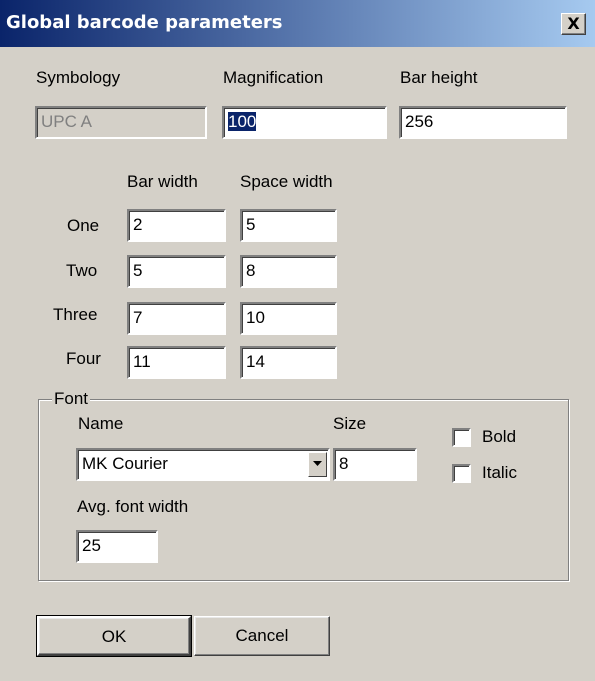 Image resolution: width=595 pixels, height=681 pixels. What do you see at coordinates (273, 77) in the screenshot?
I see `magnification-label: Magnification` at bounding box center [273, 77].